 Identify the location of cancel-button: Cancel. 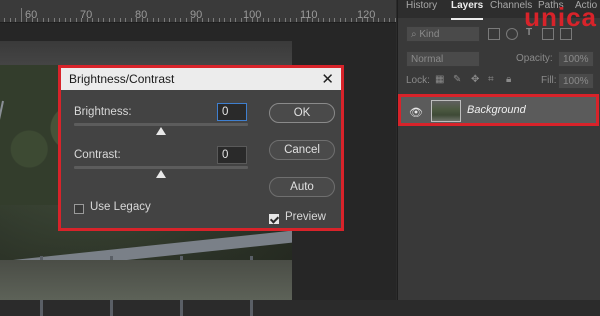
(302, 150).